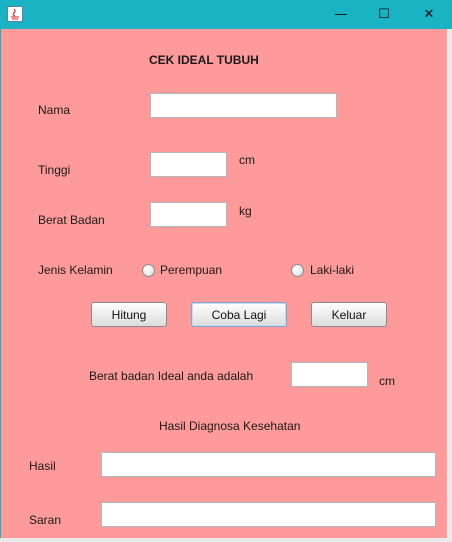 This screenshot has height=542, width=452. I want to click on minimize-button: —, so click(341, 14).